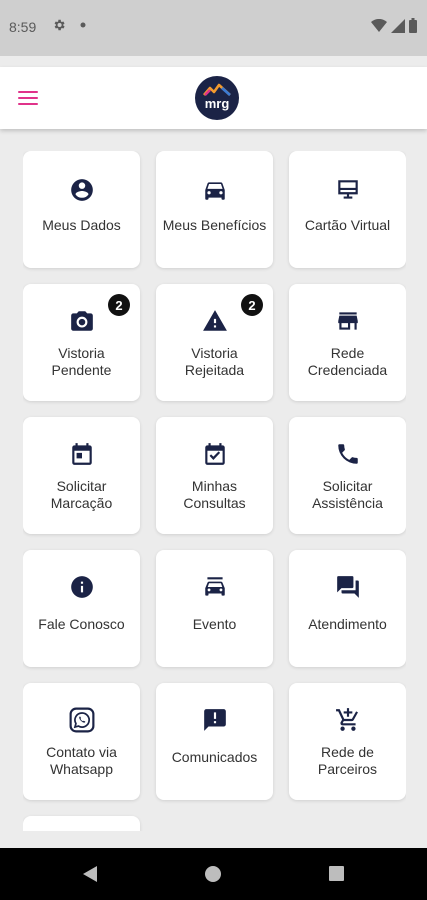 The image size is (427, 900). Describe the element at coordinates (347, 608) in the screenshot. I see `tile-atendimento: Atendimento` at that location.